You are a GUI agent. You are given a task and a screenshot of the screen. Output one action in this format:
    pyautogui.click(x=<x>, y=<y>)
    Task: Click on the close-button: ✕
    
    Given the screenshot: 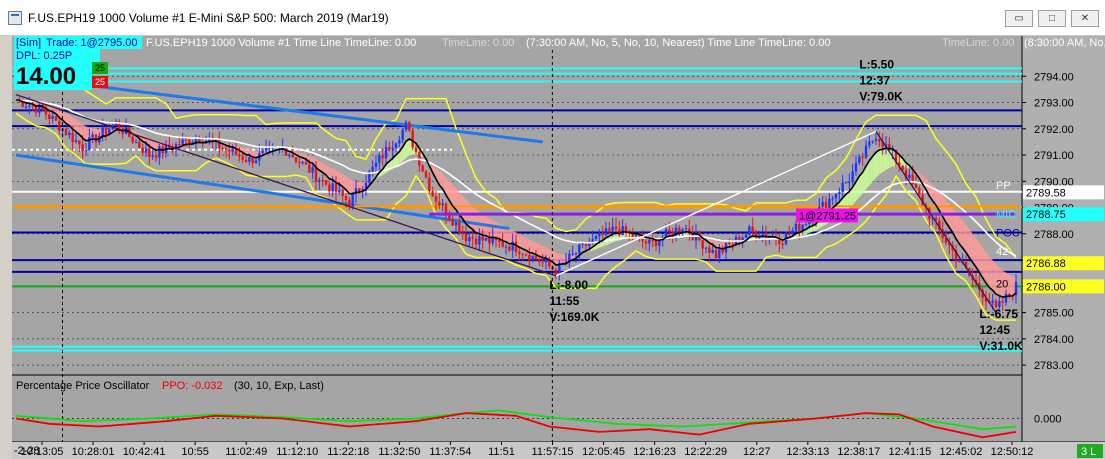 What is the action you would take?
    pyautogui.click(x=1085, y=18)
    